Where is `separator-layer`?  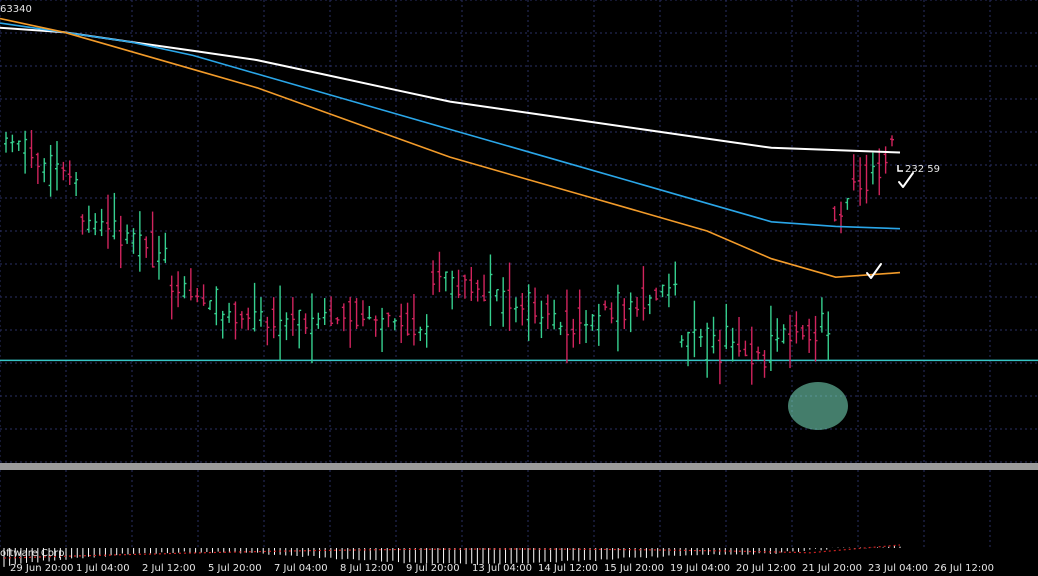 separator-layer is located at coordinates (519, 466).